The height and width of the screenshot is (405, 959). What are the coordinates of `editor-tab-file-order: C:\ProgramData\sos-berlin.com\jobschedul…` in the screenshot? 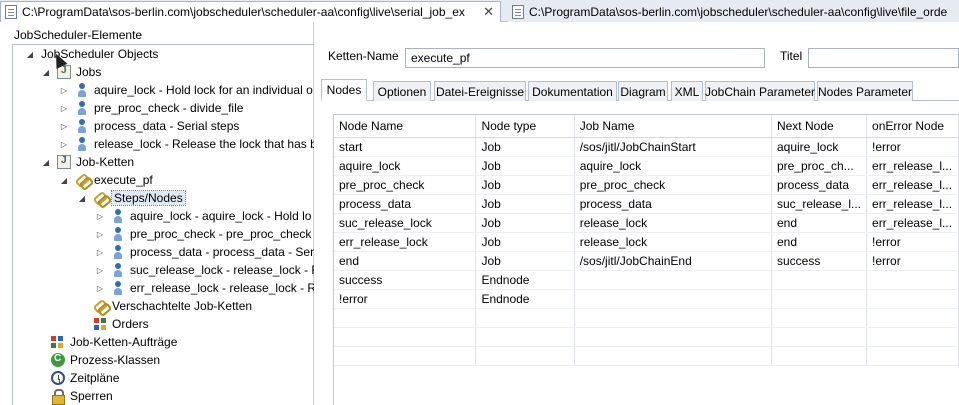 It's located at (733, 11).